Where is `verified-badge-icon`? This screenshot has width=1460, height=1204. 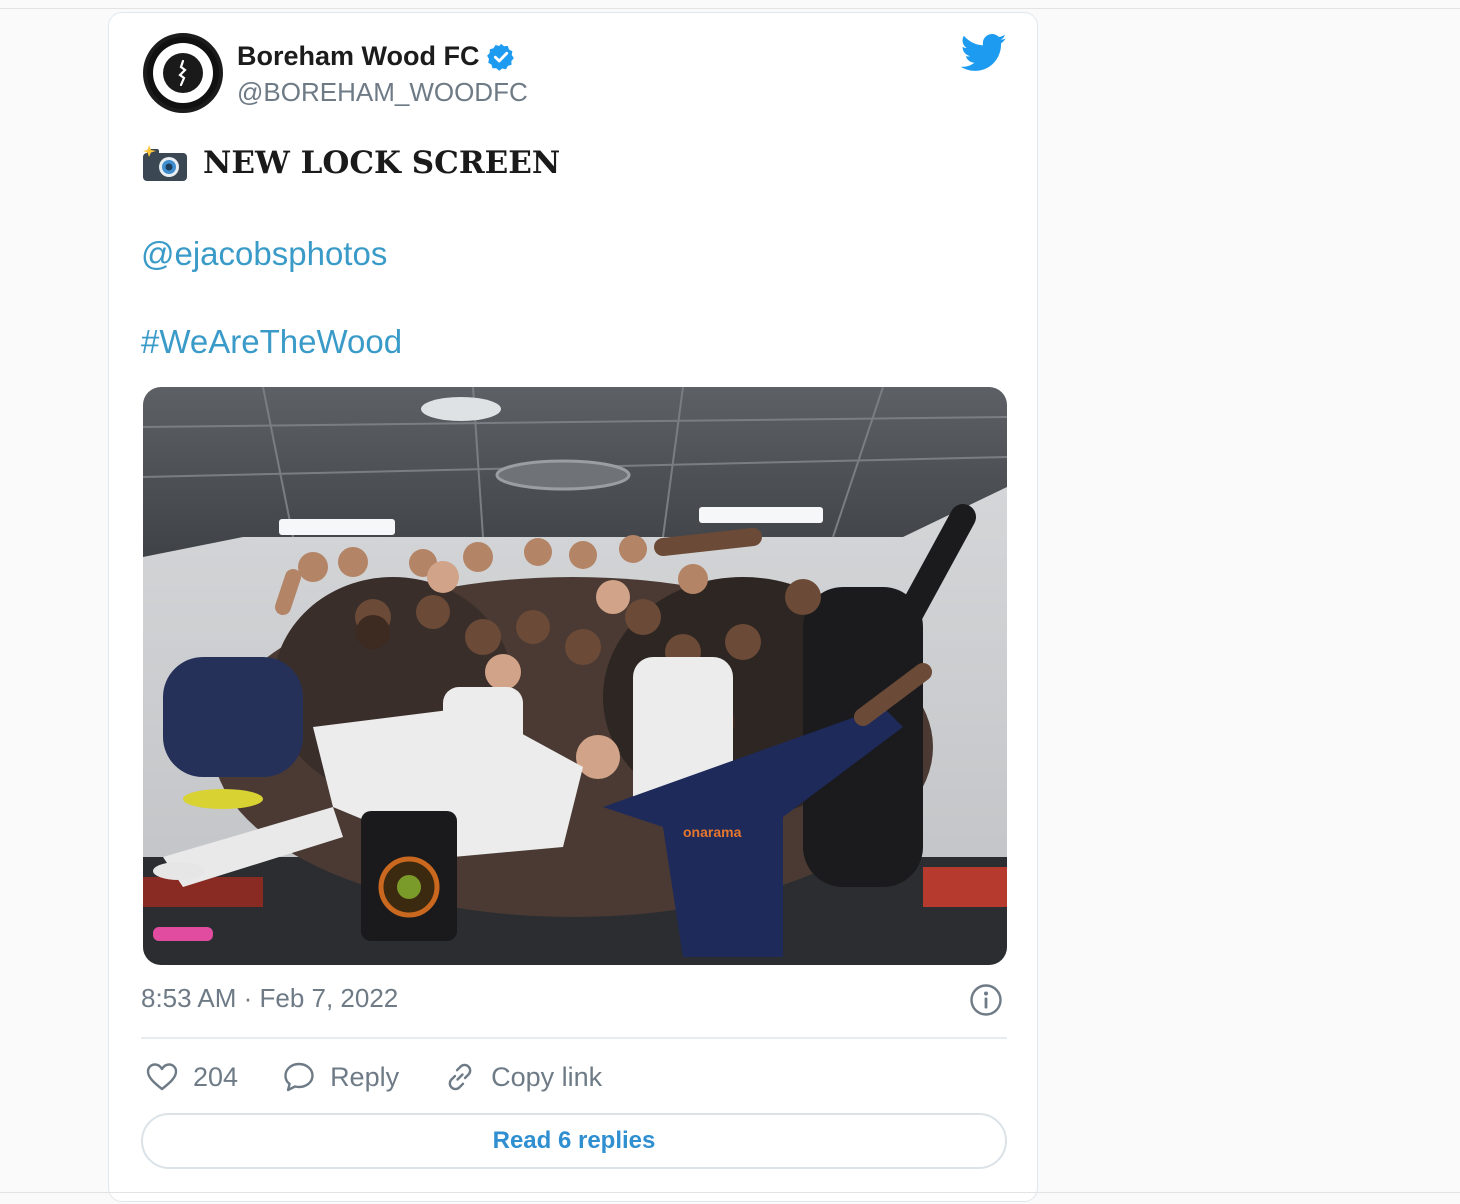 verified-badge-icon is located at coordinates (500, 57).